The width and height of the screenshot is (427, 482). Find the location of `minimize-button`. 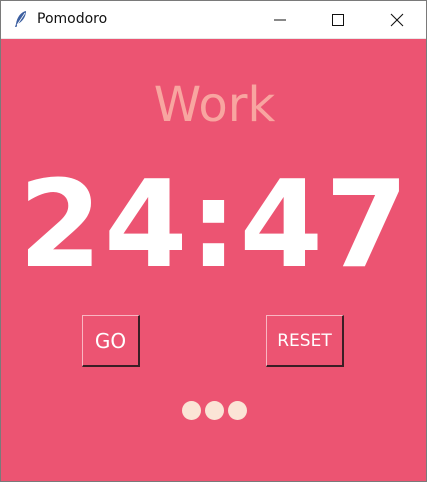

minimize-button is located at coordinates (280, 19).